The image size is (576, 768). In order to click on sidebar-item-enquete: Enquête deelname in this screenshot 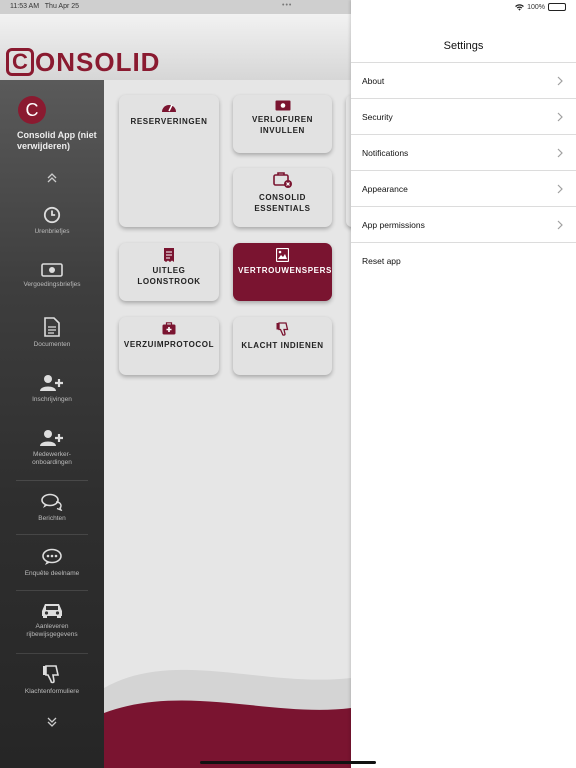, I will do `click(52, 563)`.